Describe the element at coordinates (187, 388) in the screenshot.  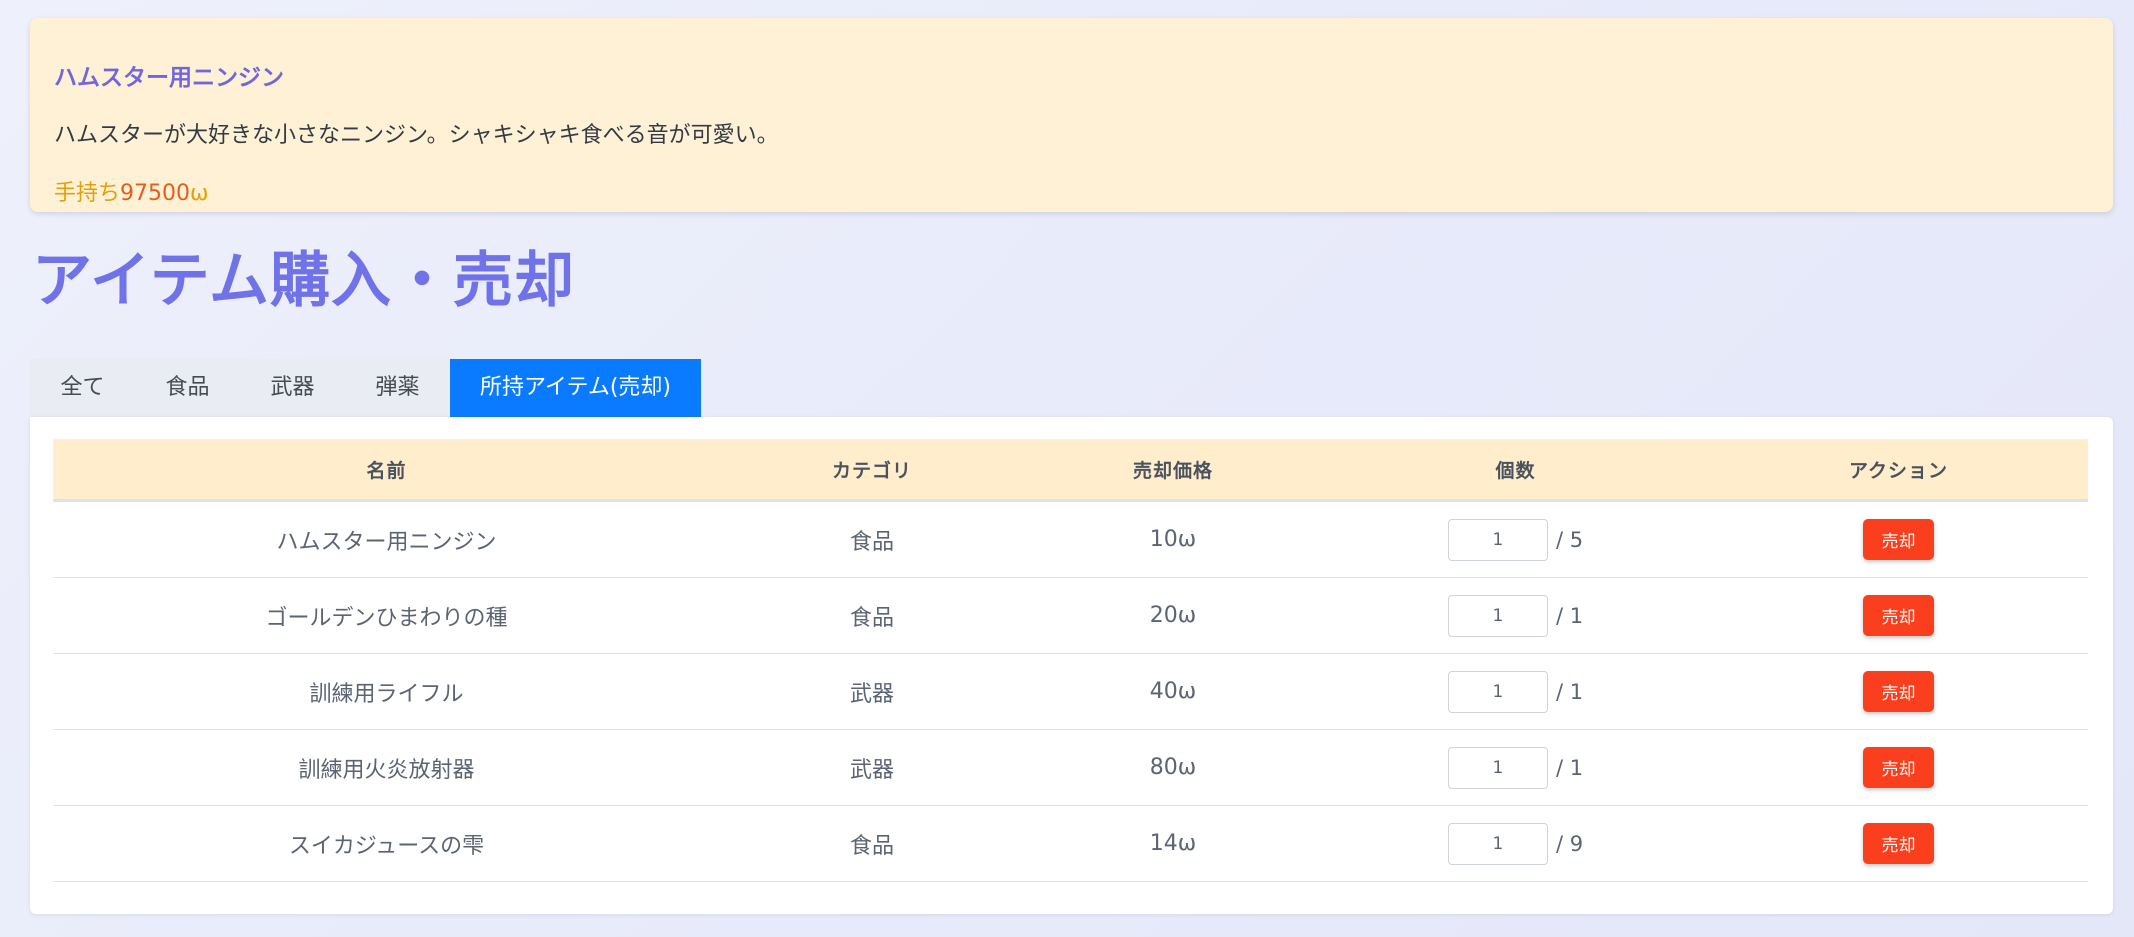
I see `tab-food: 食品` at that location.